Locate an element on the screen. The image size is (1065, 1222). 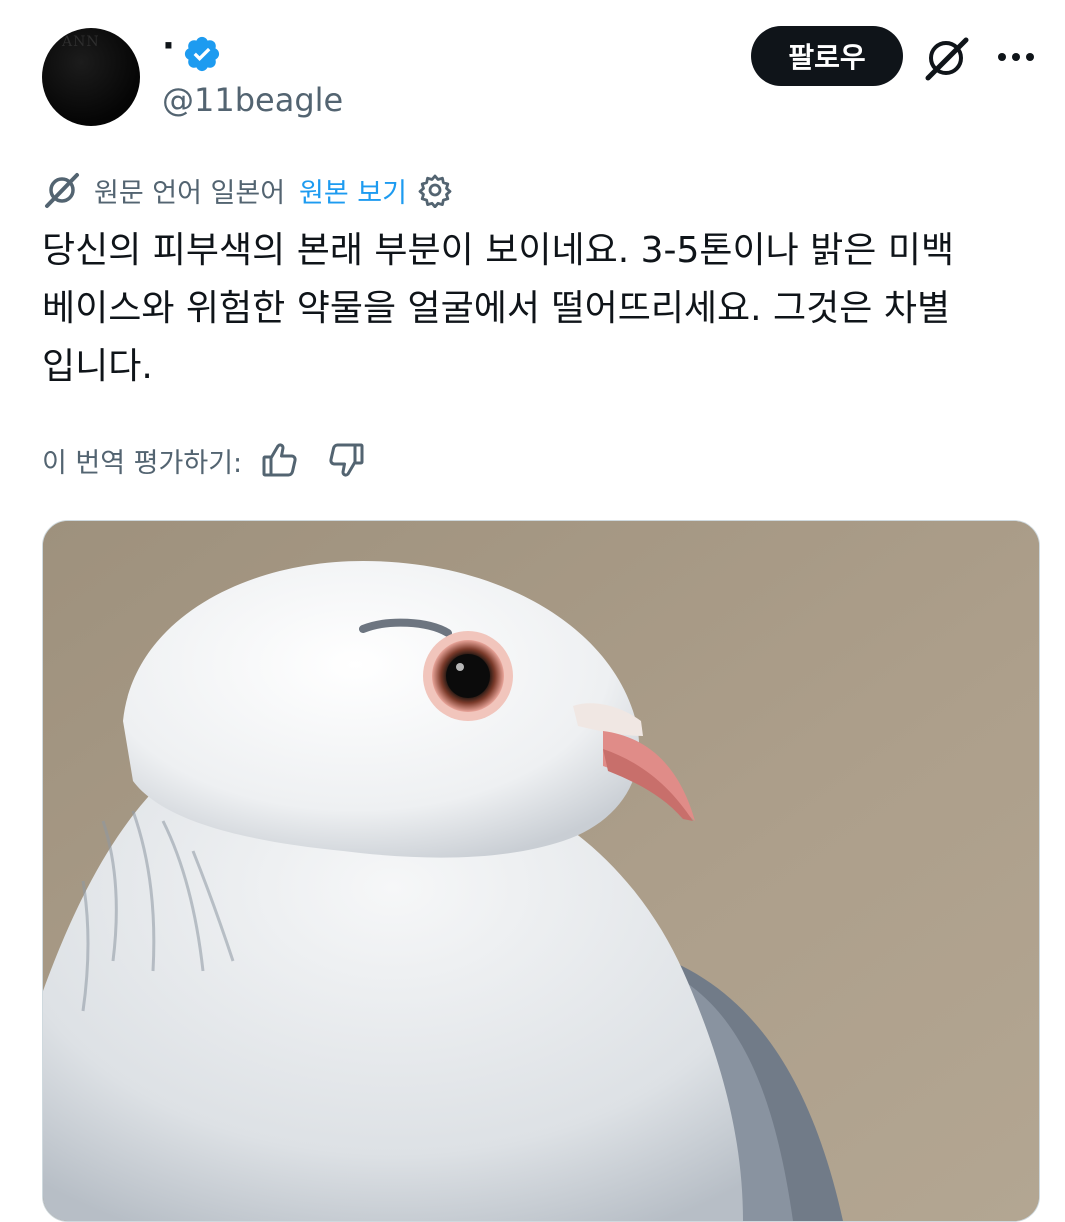
translate-icon is located at coordinates (62, 190).